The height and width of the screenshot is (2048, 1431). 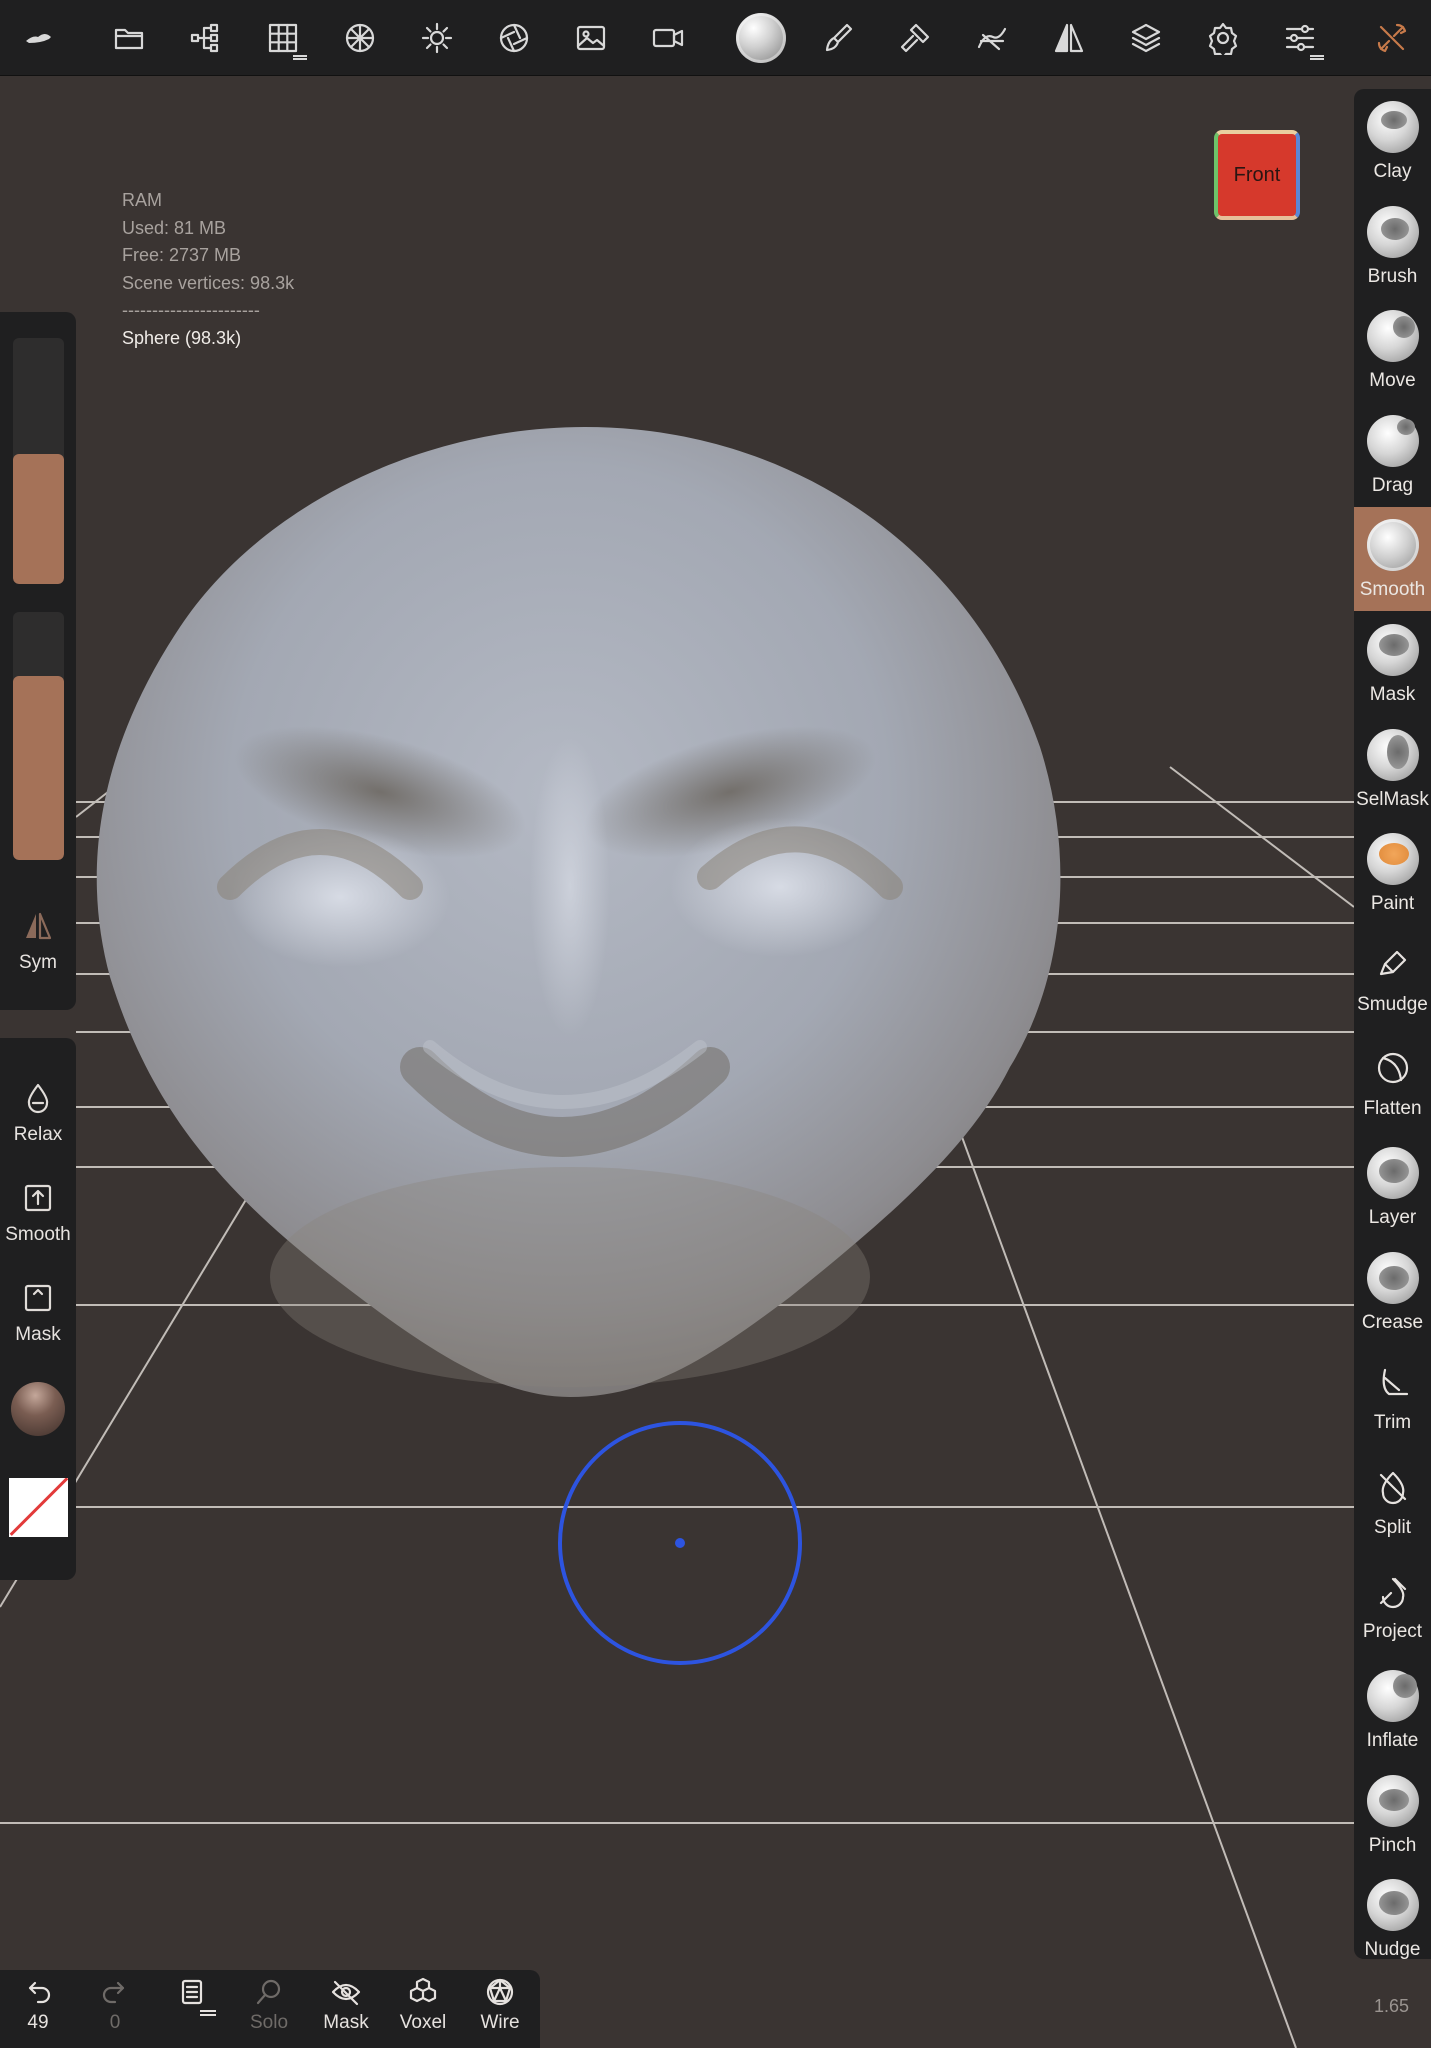 I want to click on flatten-brush-icon, so click(x=1392, y=1068).